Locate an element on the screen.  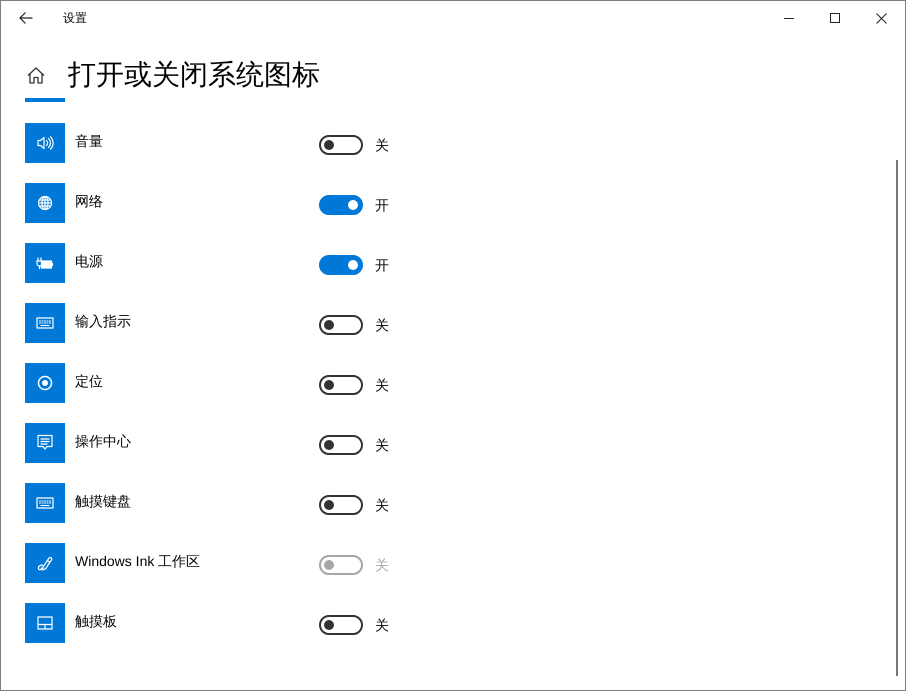
active-indicator is located at coordinates (45, 100).